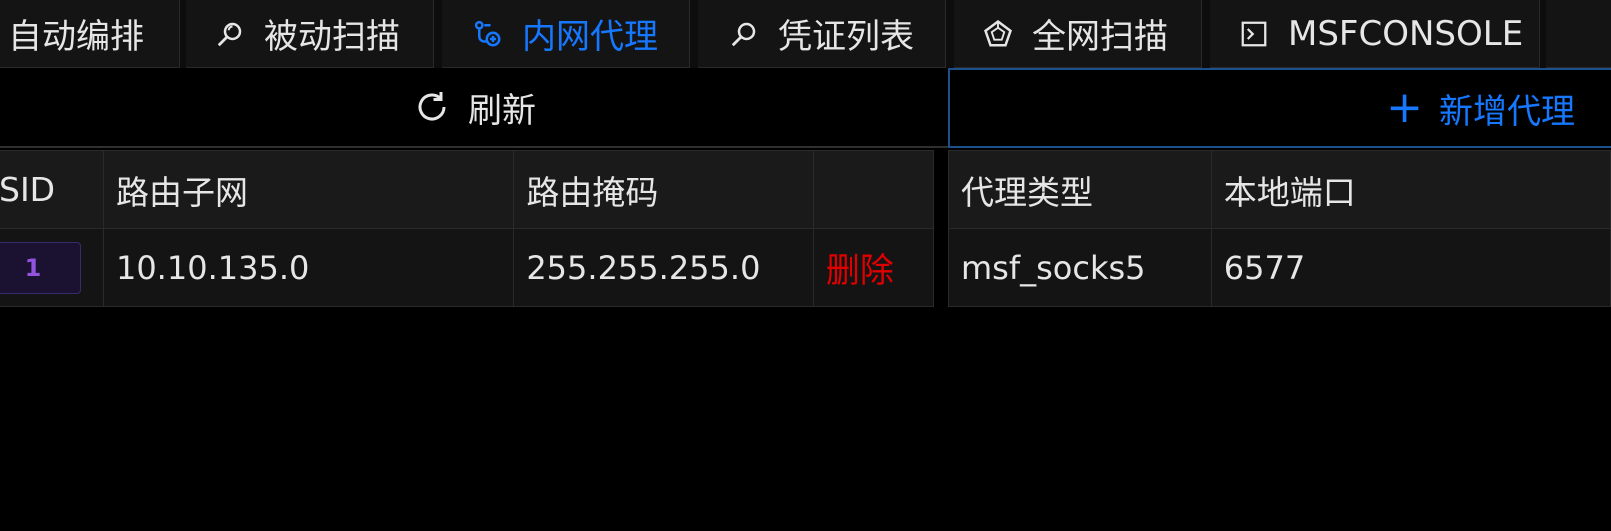 The width and height of the screenshot is (1611, 531). I want to click on tab-msfconsole: MSFCONSOLE, so click(1375, 34).